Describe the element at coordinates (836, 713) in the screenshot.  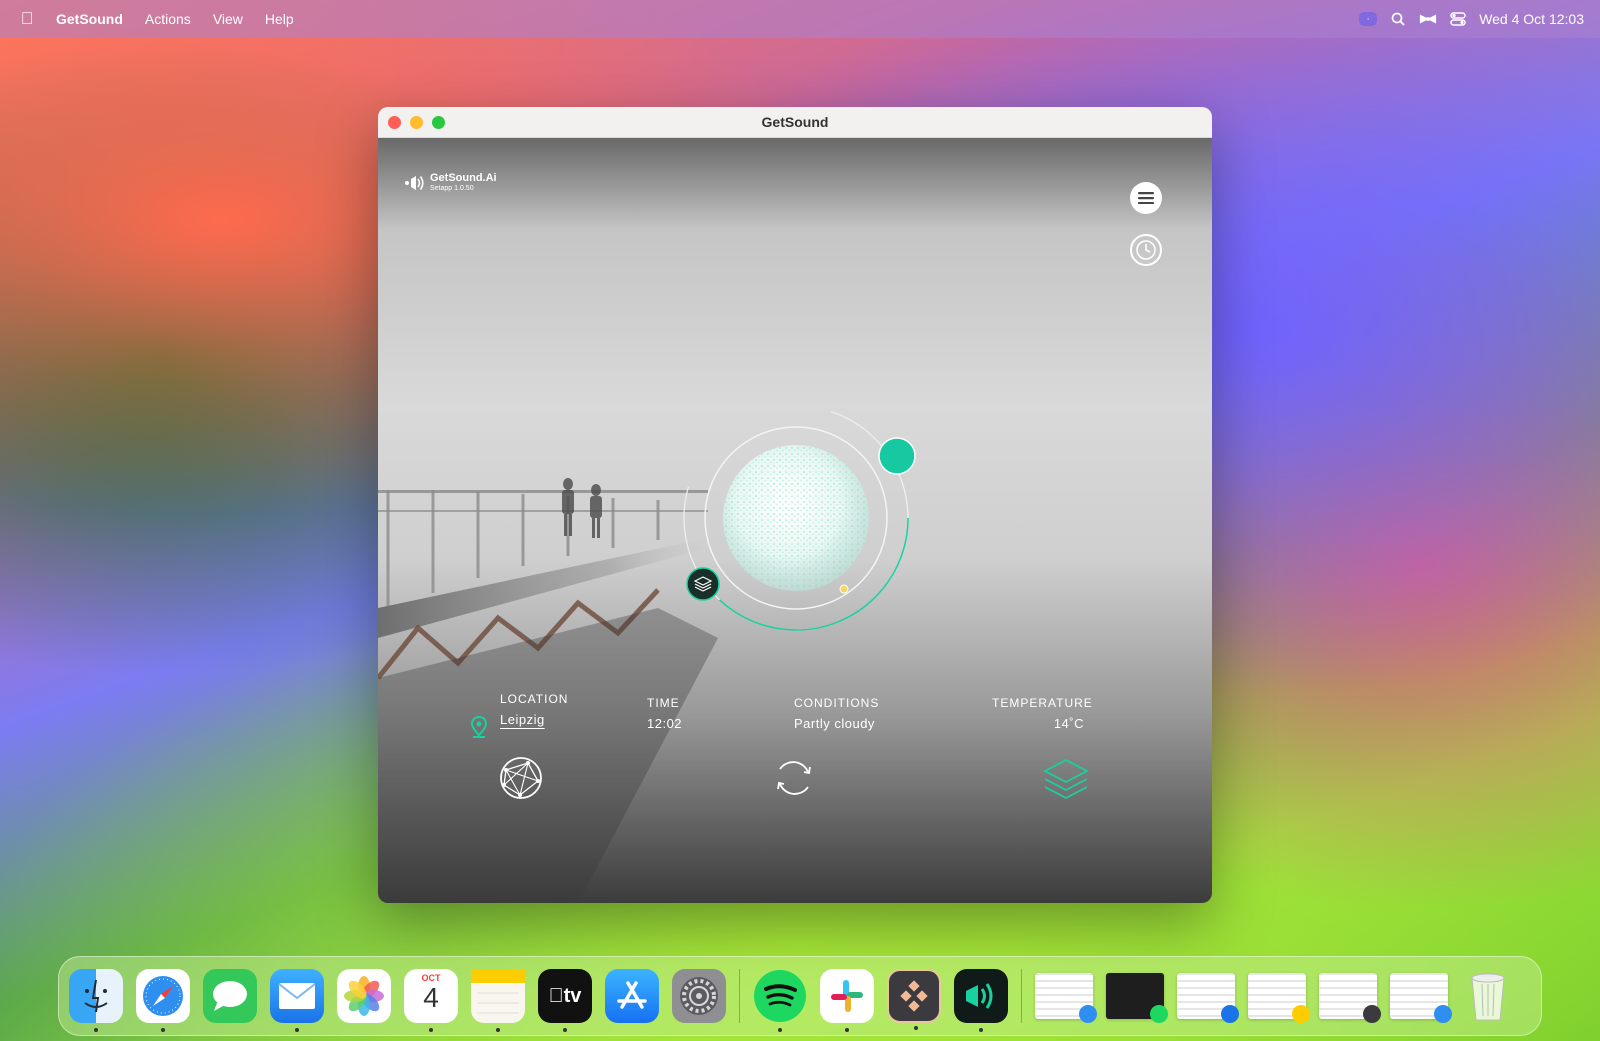
I see `conditions-block: CONDITIONS Partly cloudy` at that location.